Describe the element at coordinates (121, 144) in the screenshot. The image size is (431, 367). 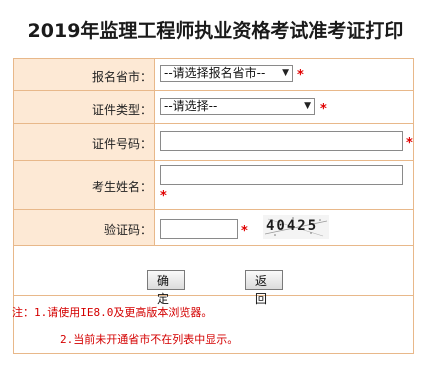
I see `id-number-label: 证件号码：` at that location.